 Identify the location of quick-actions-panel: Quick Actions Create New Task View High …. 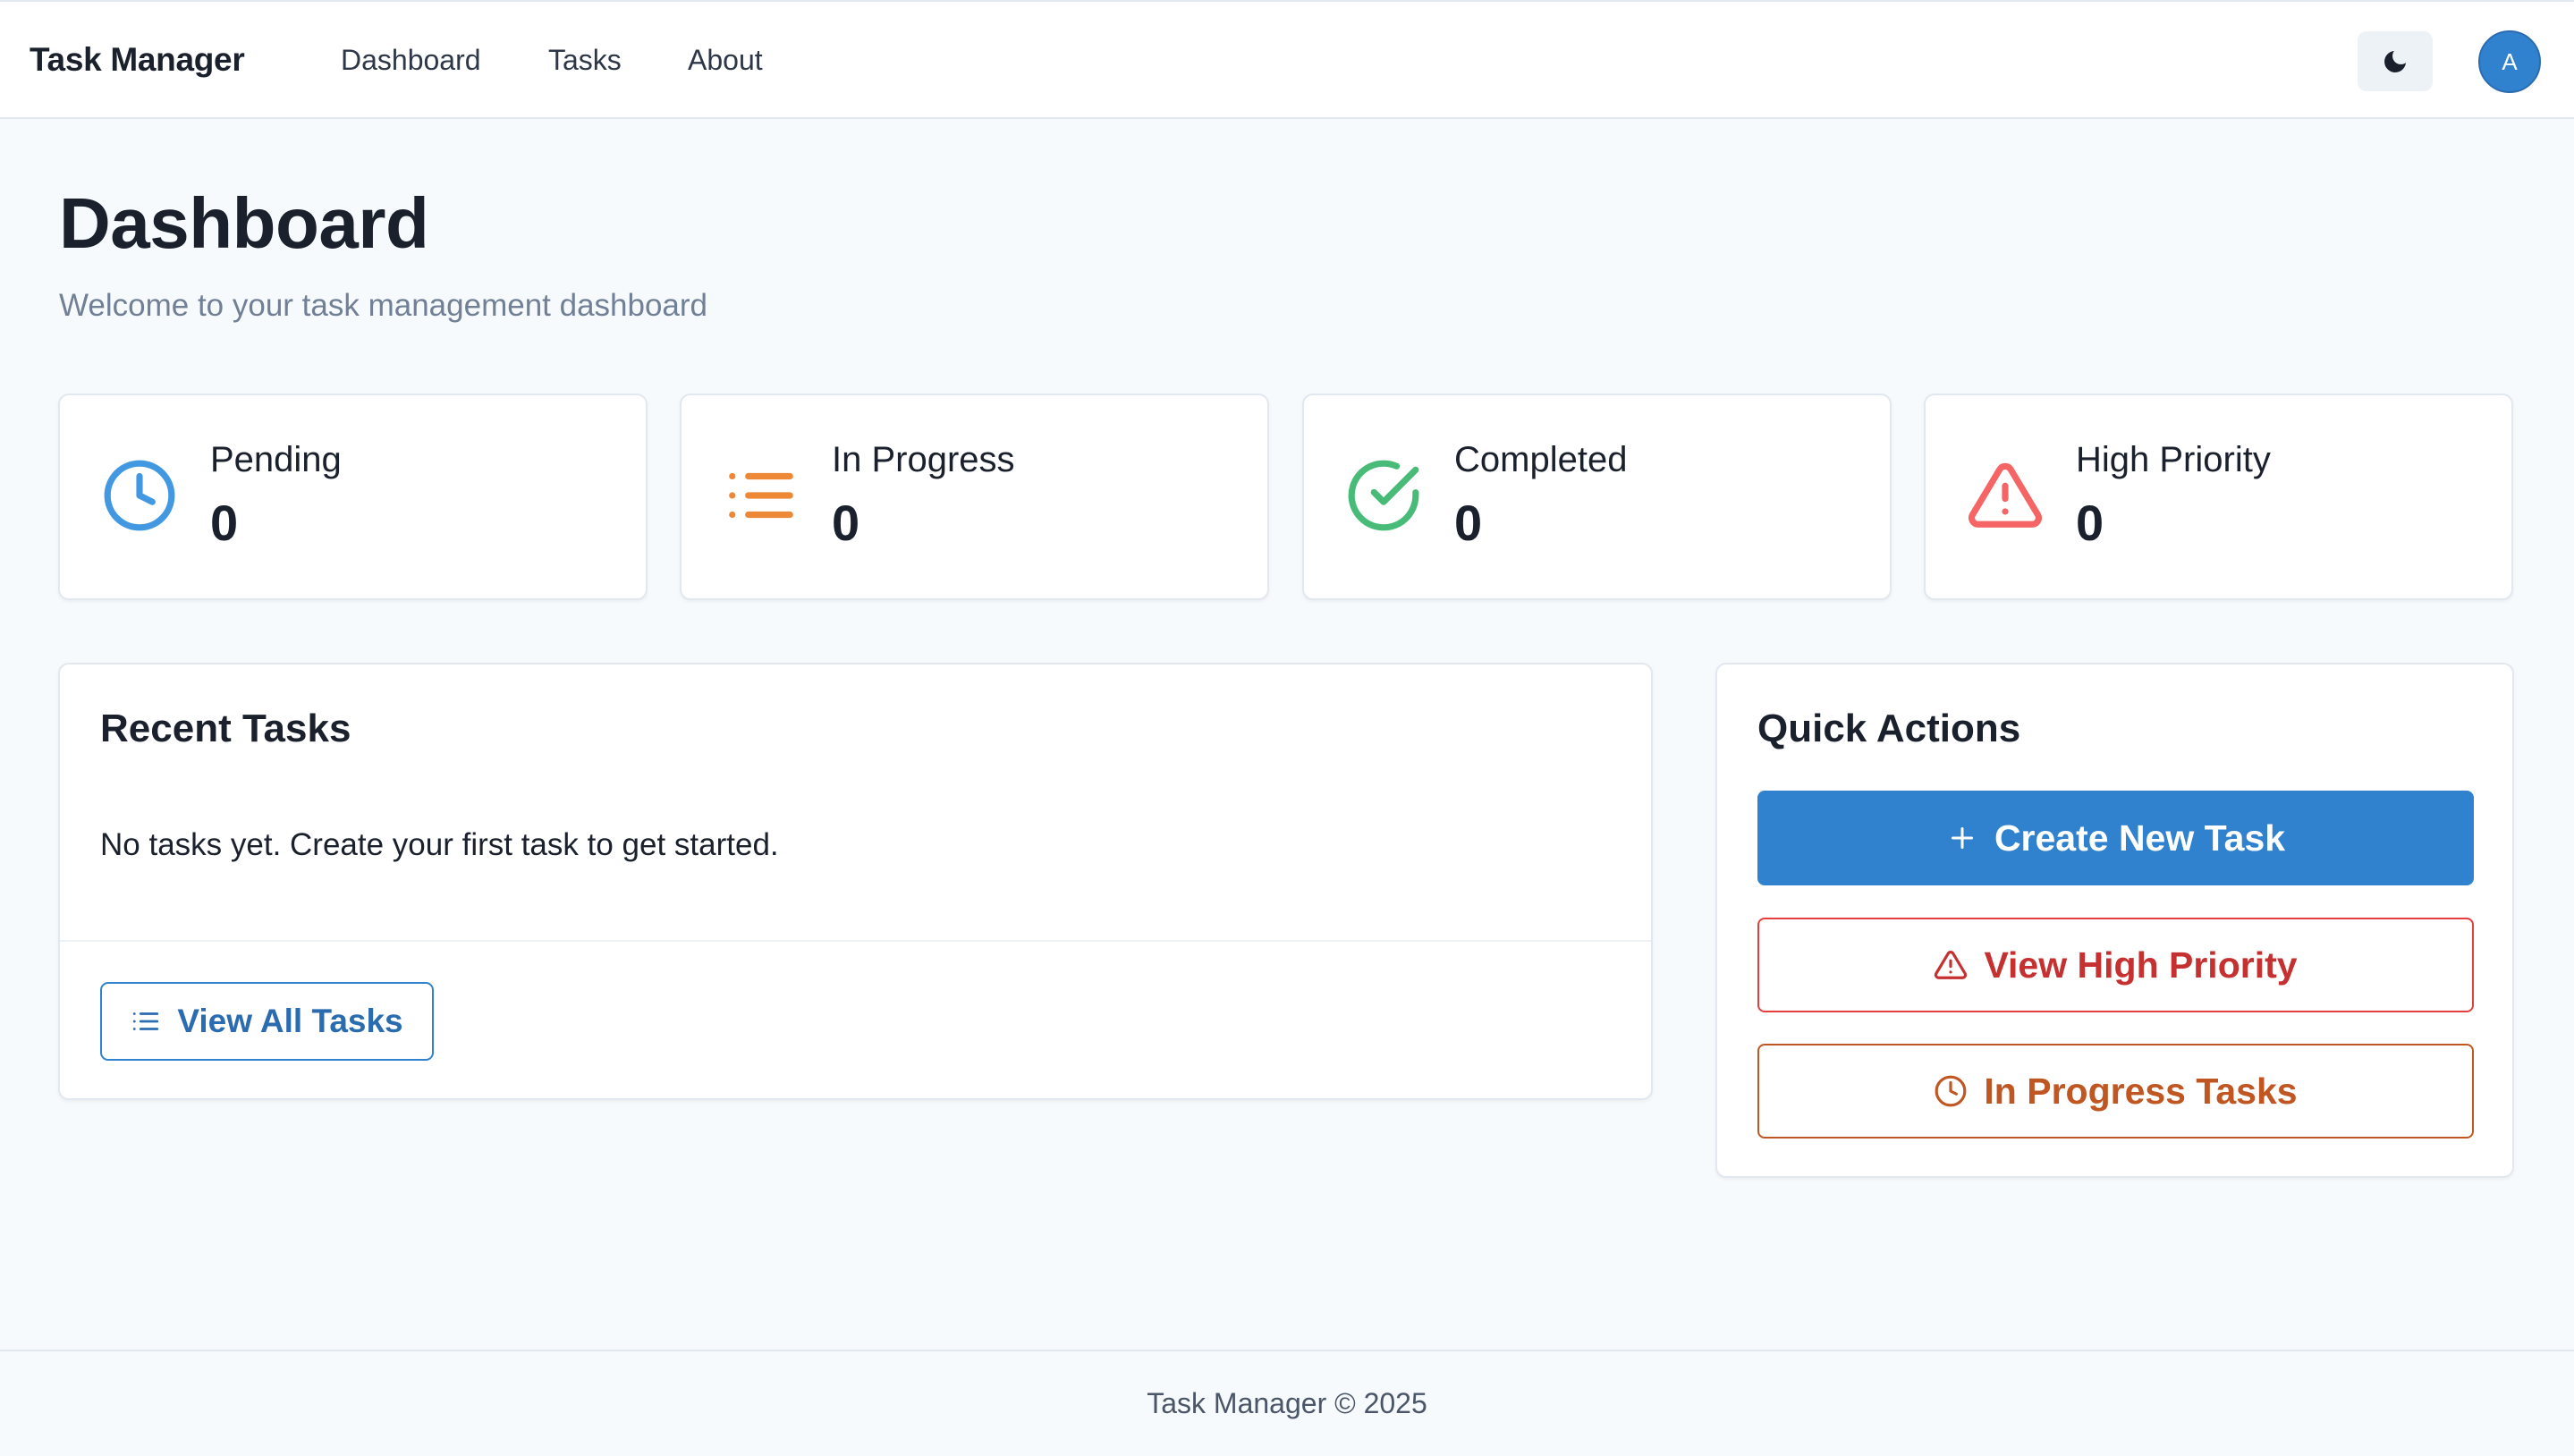
(2114, 920).